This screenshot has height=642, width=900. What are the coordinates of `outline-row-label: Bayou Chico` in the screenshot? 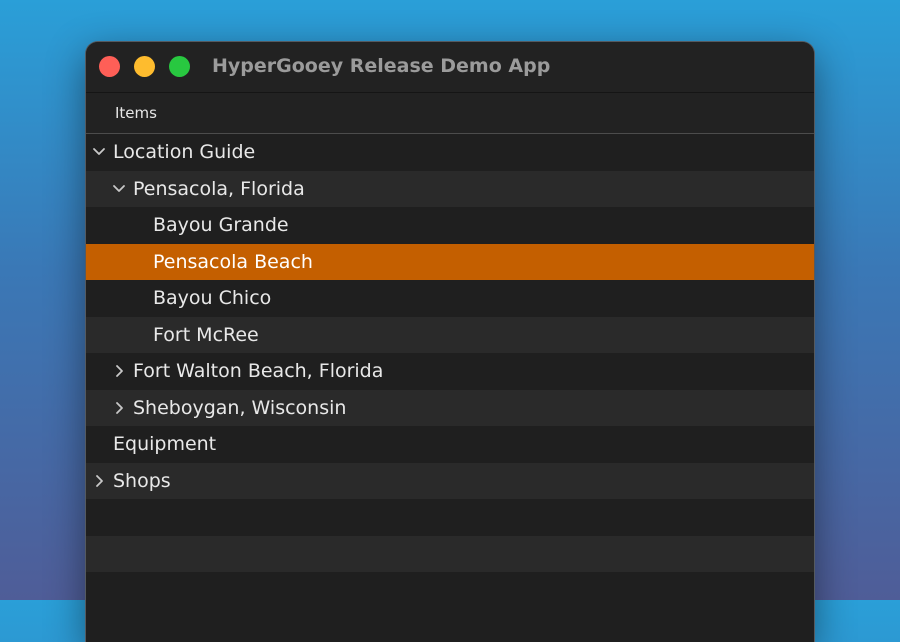 It's located at (212, 298).